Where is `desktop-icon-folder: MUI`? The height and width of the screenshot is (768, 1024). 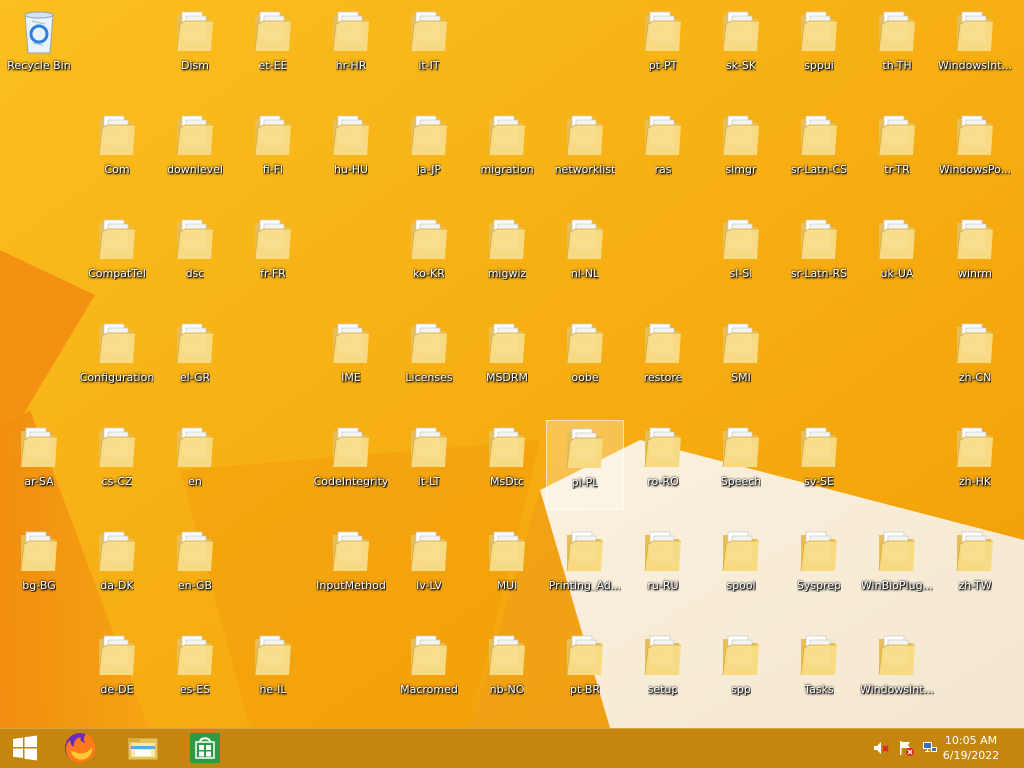
desktop-icon-folder: MUI is located at coordinates (507, 569).